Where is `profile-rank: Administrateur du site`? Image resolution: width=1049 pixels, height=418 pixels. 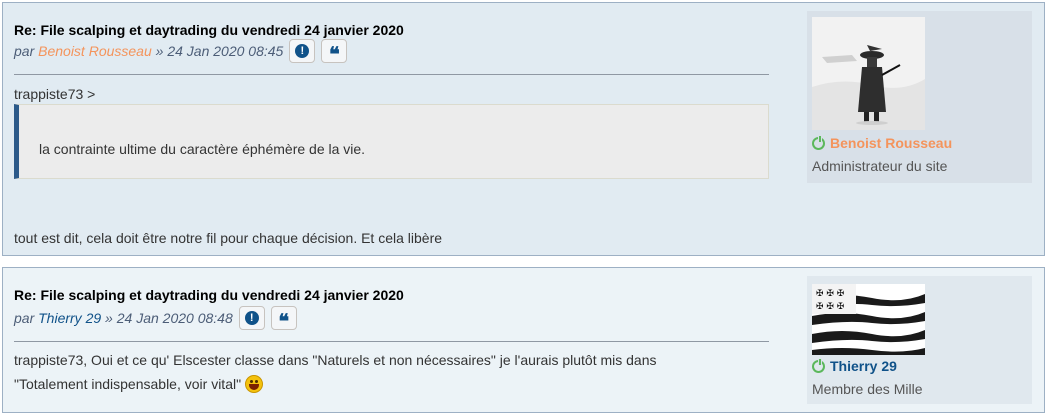 profile-rank: Administrateur du site is located at coordinates (880, 166).